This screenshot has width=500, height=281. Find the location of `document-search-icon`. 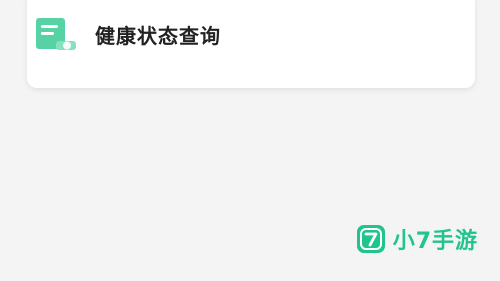

document-search-icon is located at coordinates (56, 34).